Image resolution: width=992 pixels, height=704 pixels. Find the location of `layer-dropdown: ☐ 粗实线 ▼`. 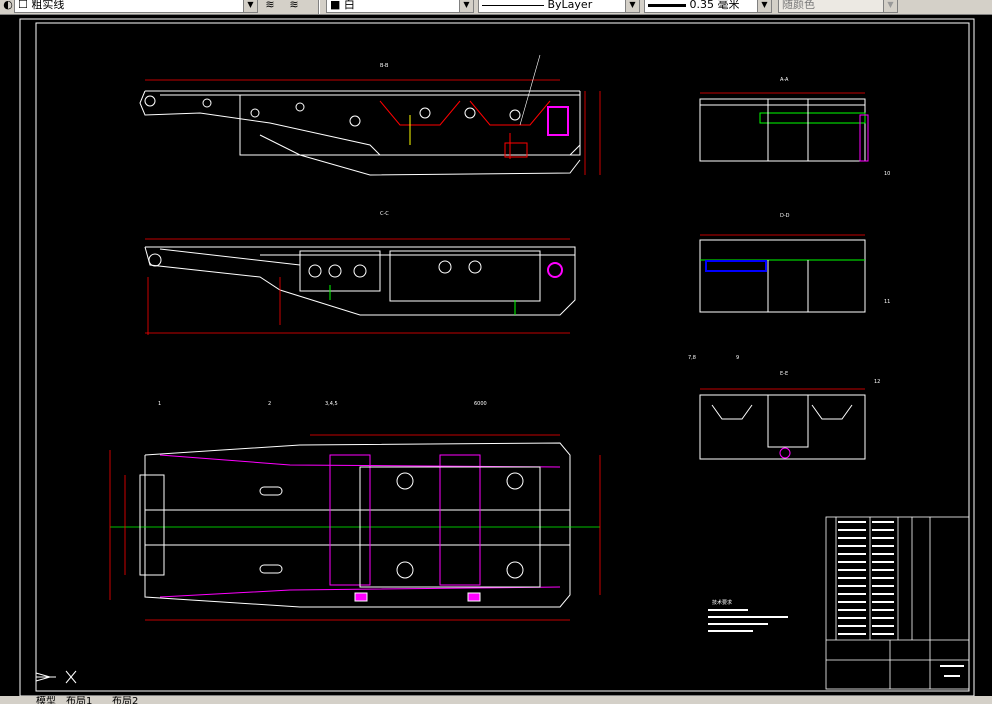

layer-dropdown: ☐ 粗实线 ▼ is located at coordinates (136, 6).